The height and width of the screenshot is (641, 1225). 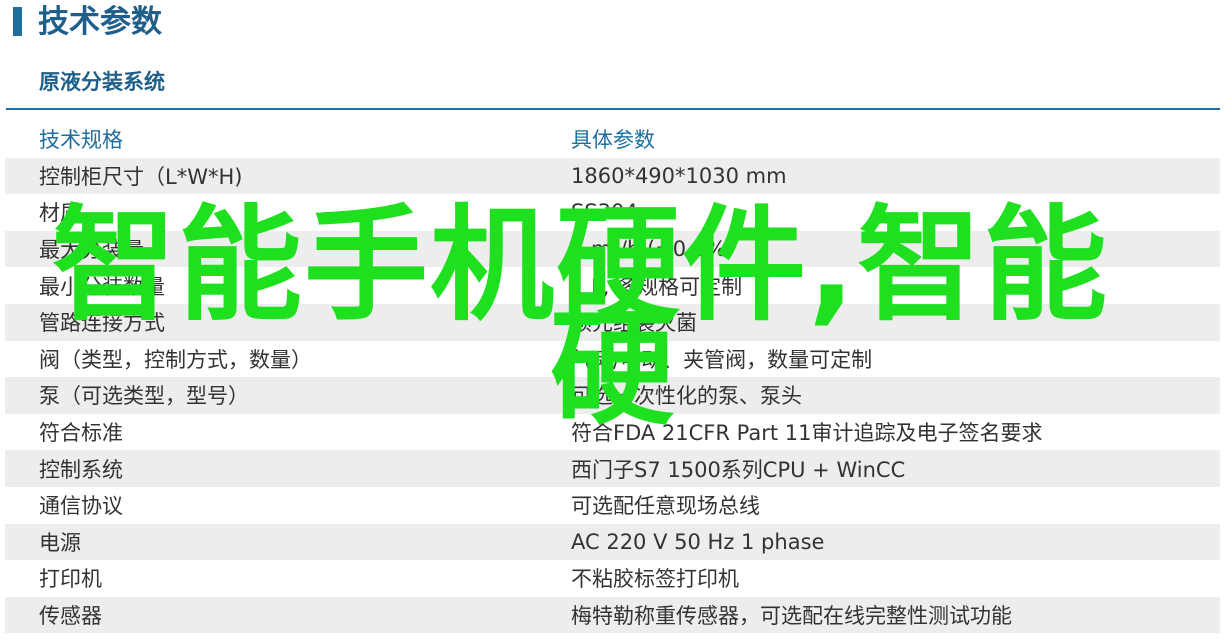 What do you see at coordinates (698, 541) in the screenshot?
I see `spec-value: AC 220 V 50 Hz 1 phase` at bounding box center [698, 541].